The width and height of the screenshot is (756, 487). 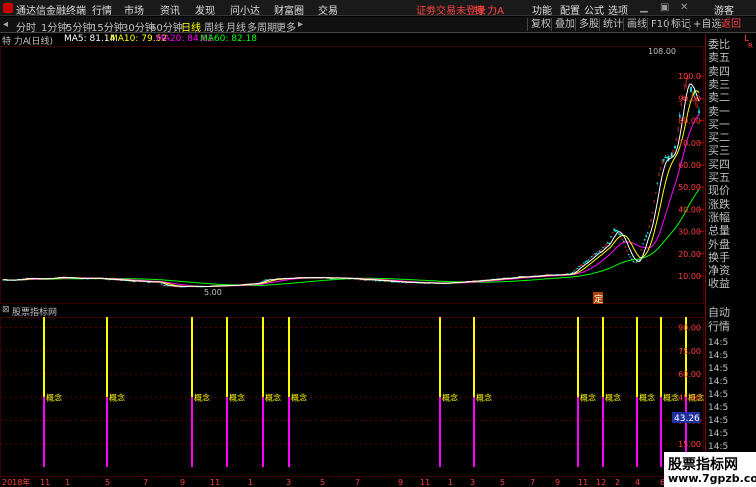 What do you see at coordinates (724, 9) in the screenshot?
I see `guest-label: 游客` at bounding box center [724, 9].